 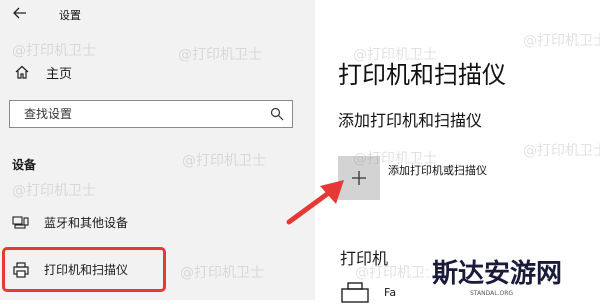 I want to click on site-logo-text: 斯达安游网, so click(x=497, y=274).